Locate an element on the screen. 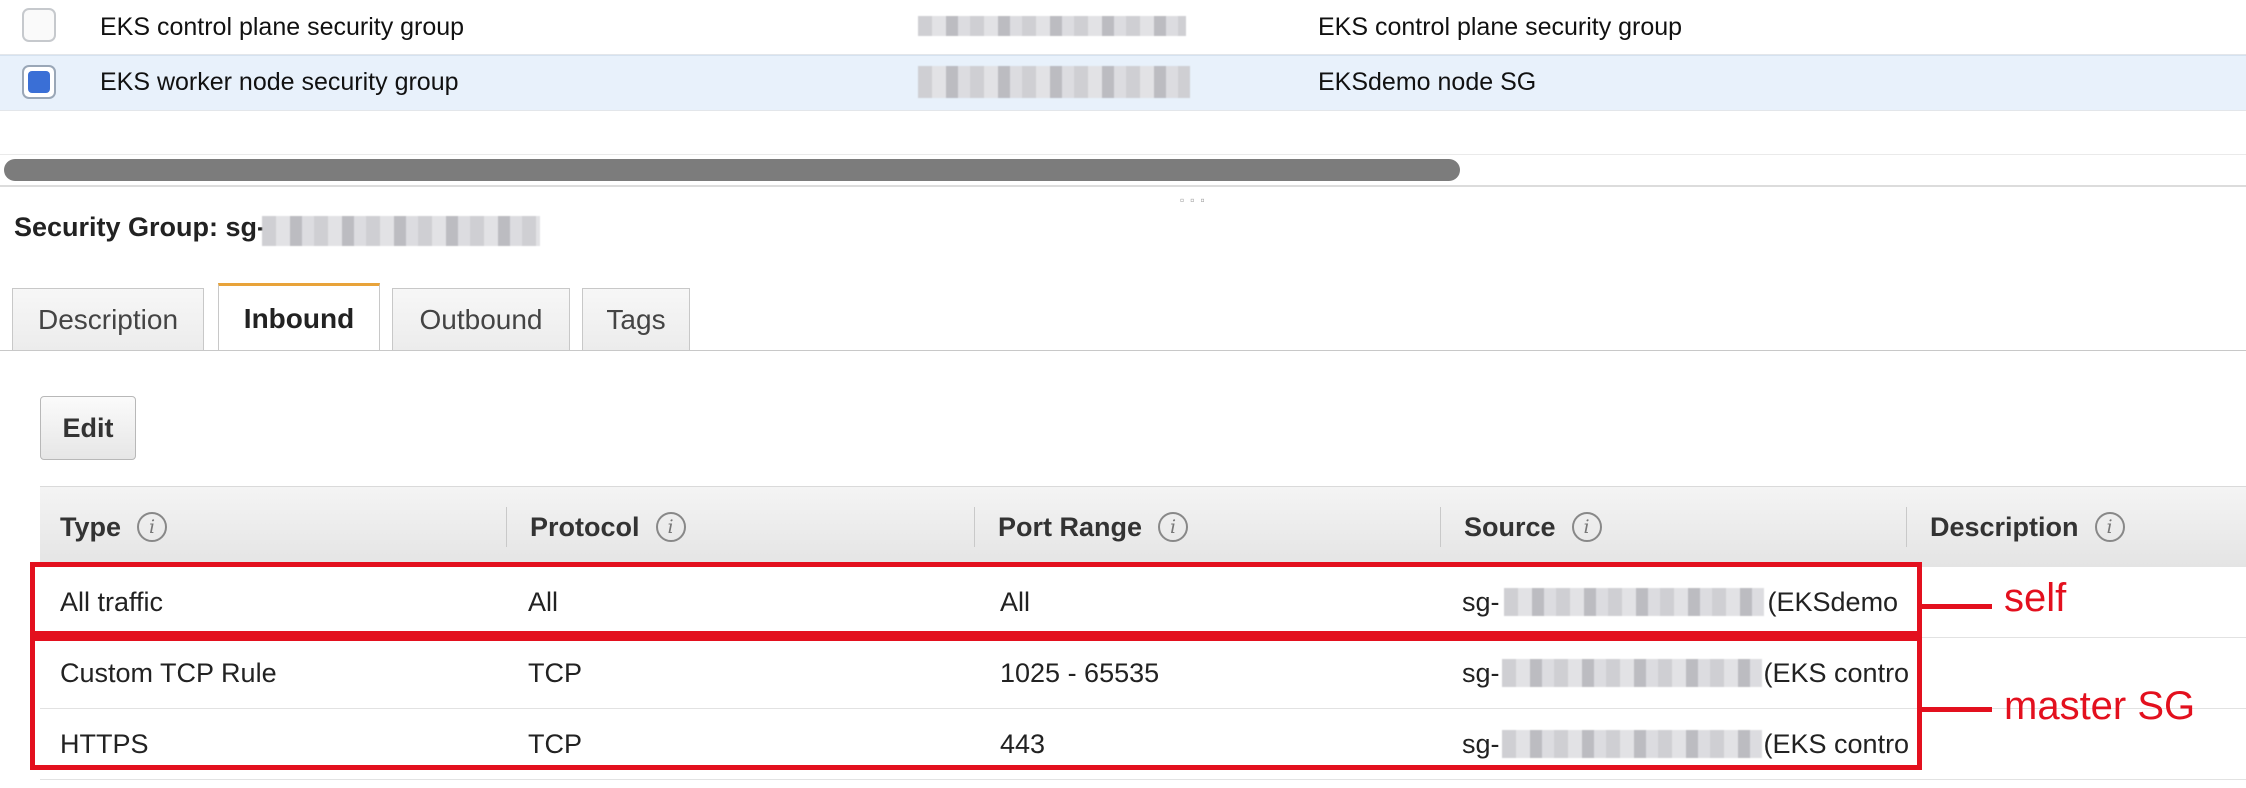 The width and height of the screenshot is (2246, 788). security-group-id-redacted is located at coordinates (401, 231).